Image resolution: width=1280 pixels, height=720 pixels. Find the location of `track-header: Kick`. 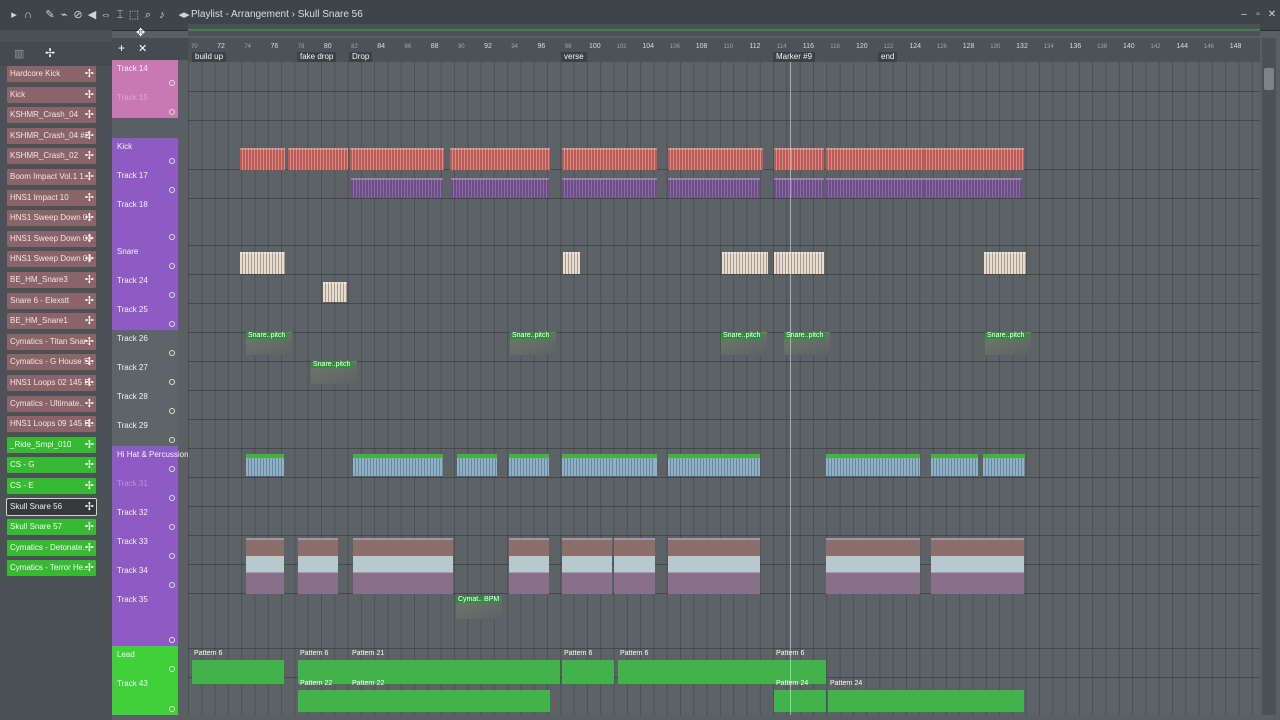

track-header: Kick is located at coordinates (145, 152).